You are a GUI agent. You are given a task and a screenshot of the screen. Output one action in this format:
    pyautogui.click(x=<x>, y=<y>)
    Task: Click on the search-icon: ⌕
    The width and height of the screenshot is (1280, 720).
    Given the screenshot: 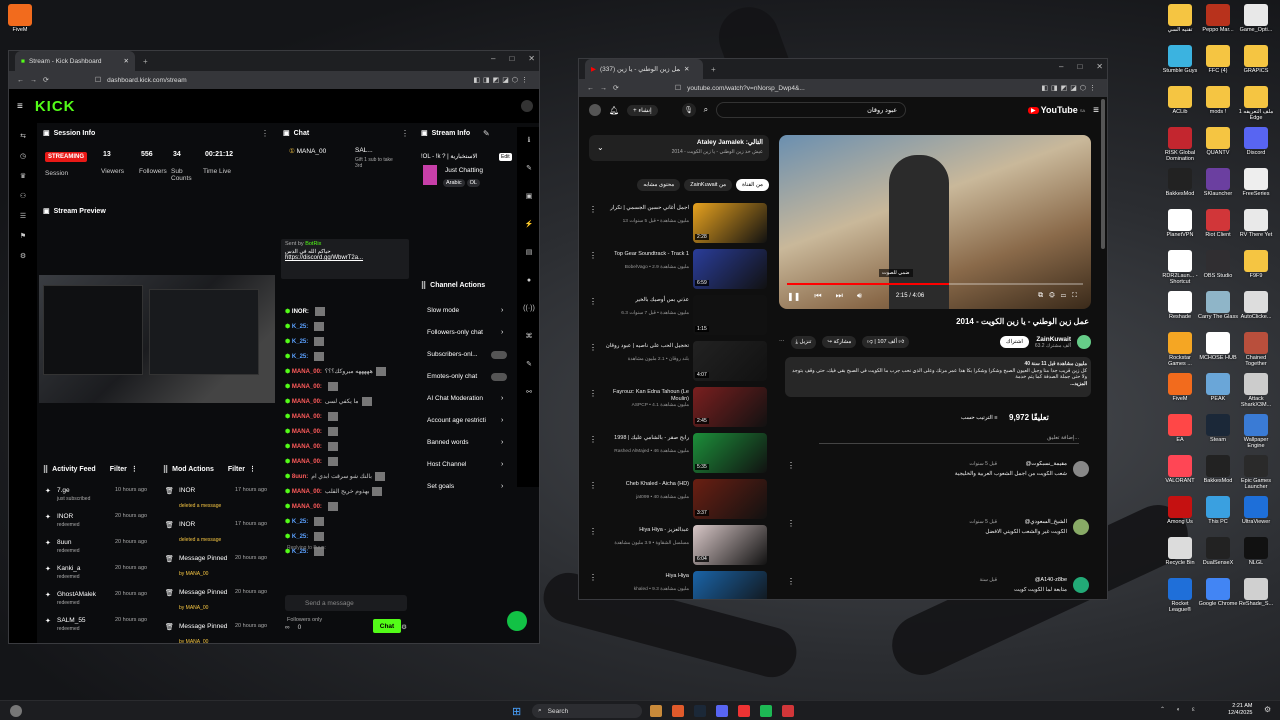 What is the action you would take?
    pyautogui.click(x=706, y=110)
    